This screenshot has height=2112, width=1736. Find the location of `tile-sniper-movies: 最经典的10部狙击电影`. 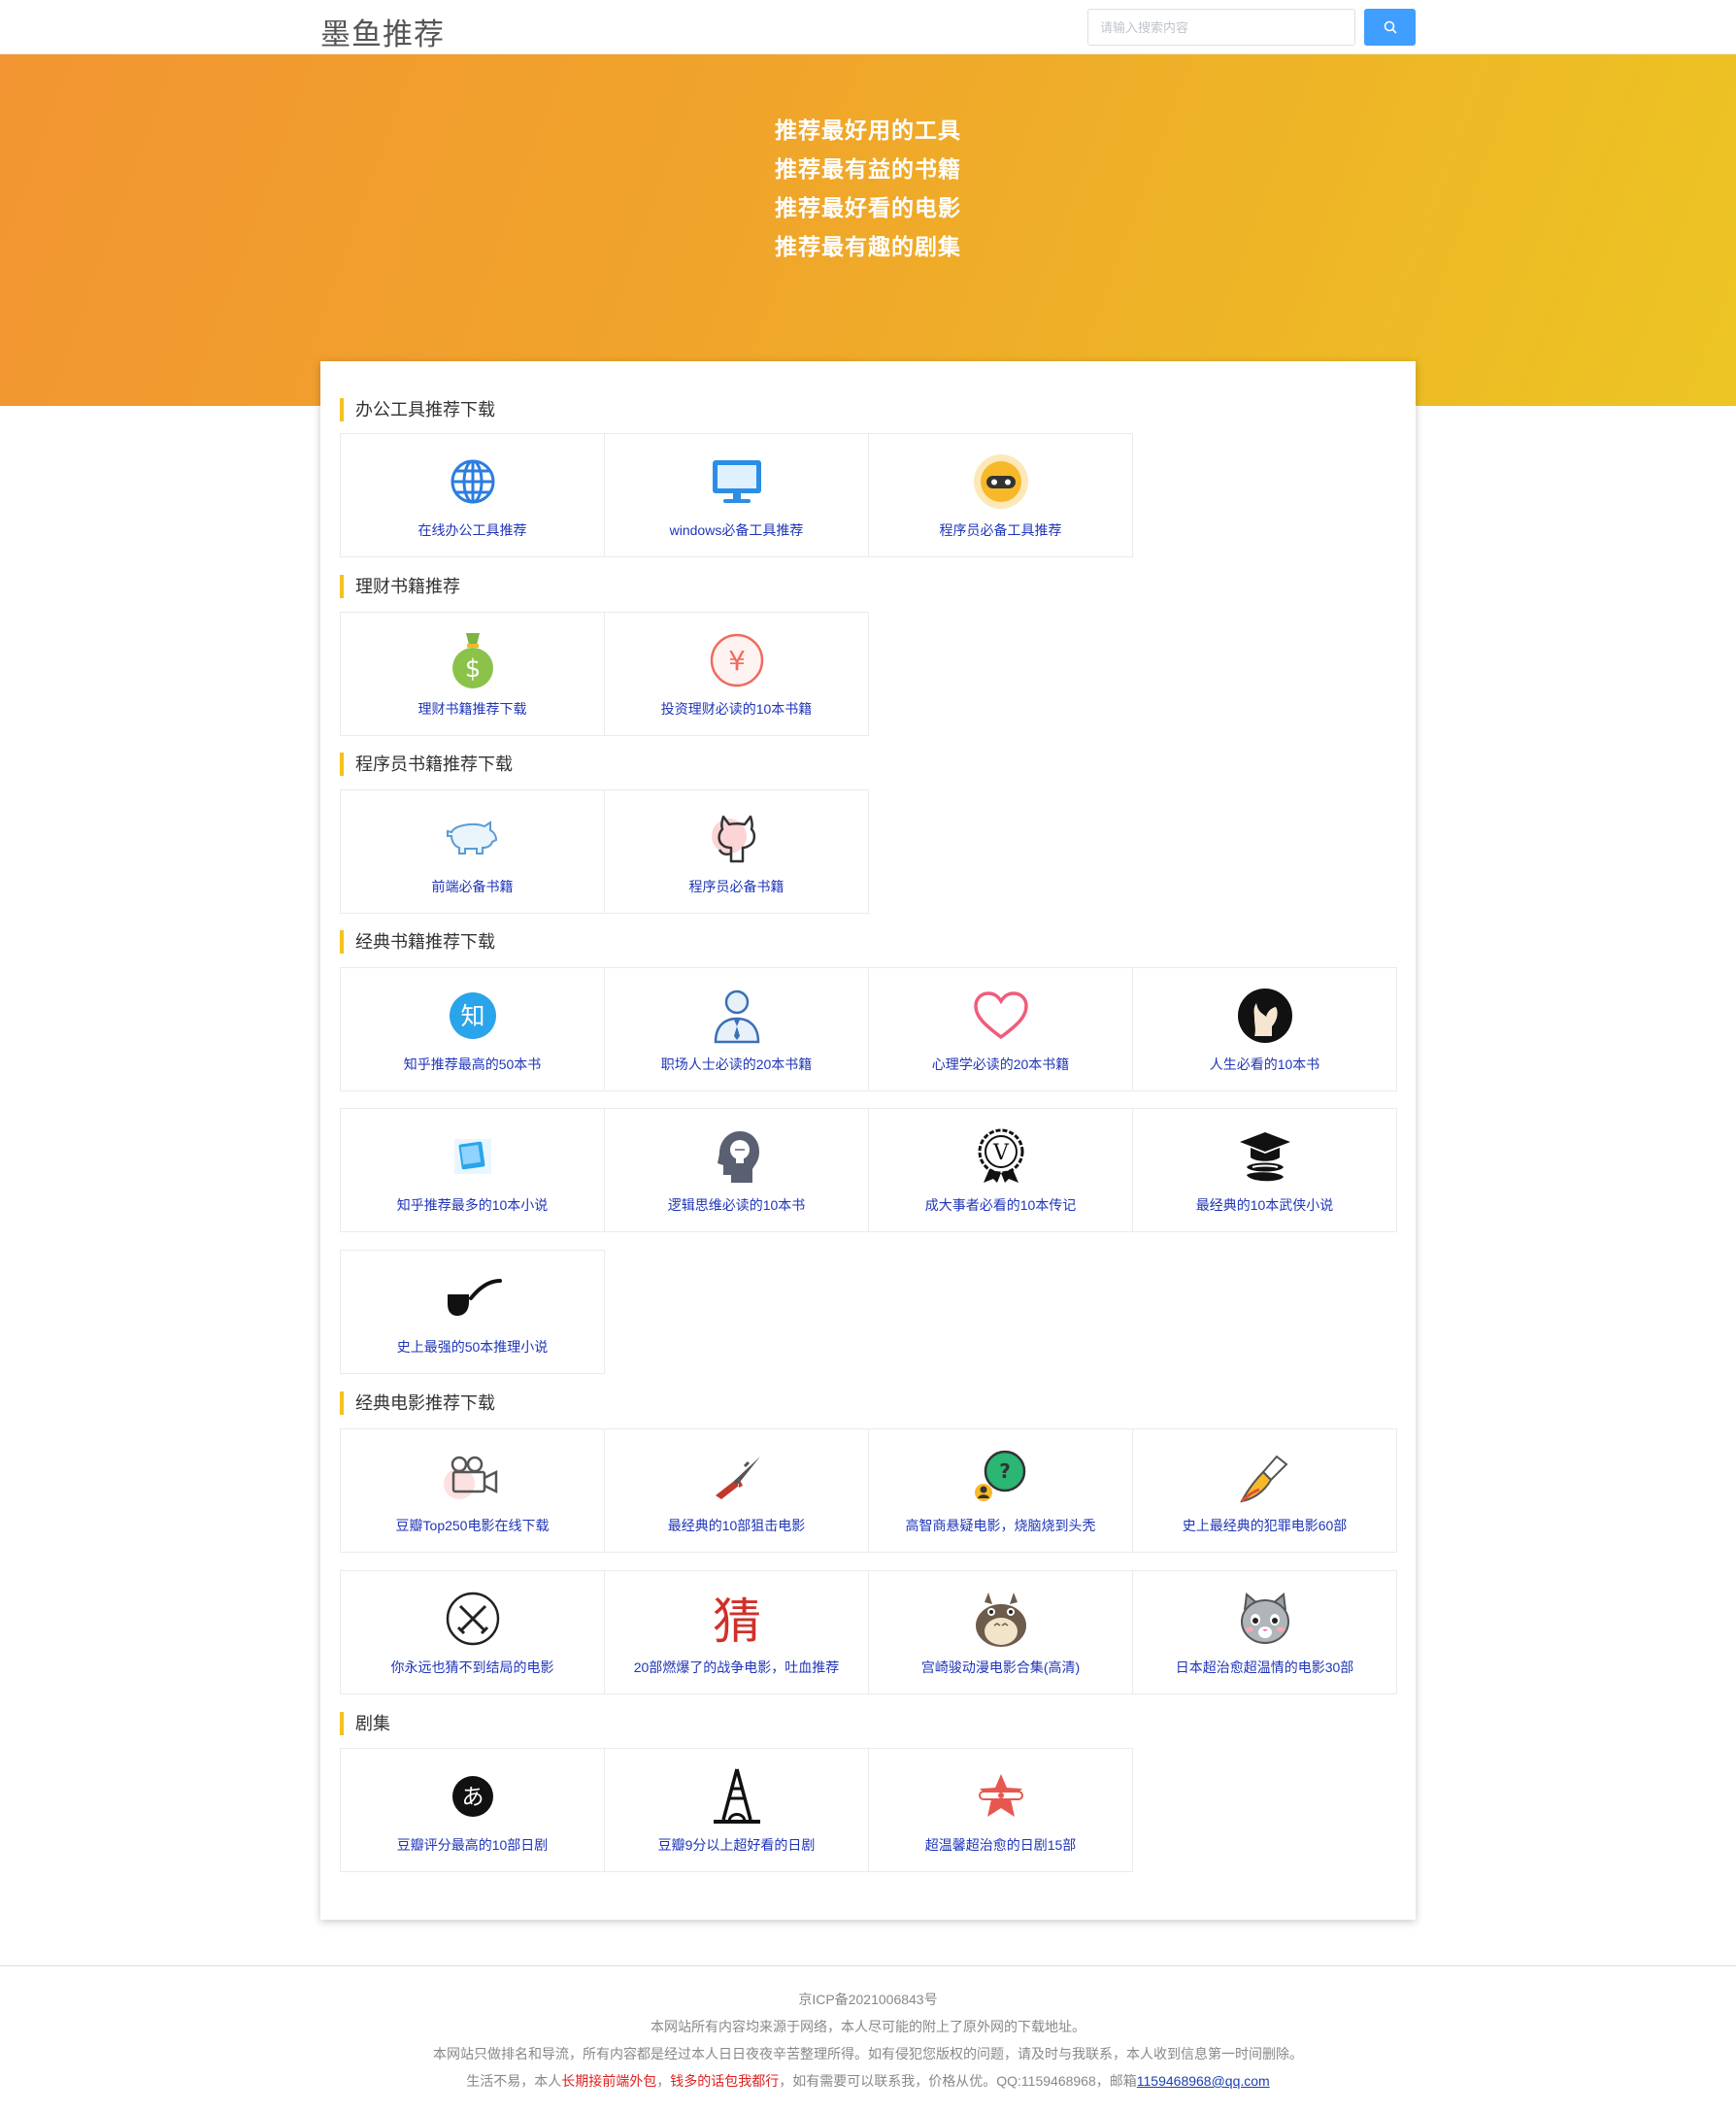

tile-sniper-movies: 最经典的10部狙击电影 is located at coordinates (736, 1490).